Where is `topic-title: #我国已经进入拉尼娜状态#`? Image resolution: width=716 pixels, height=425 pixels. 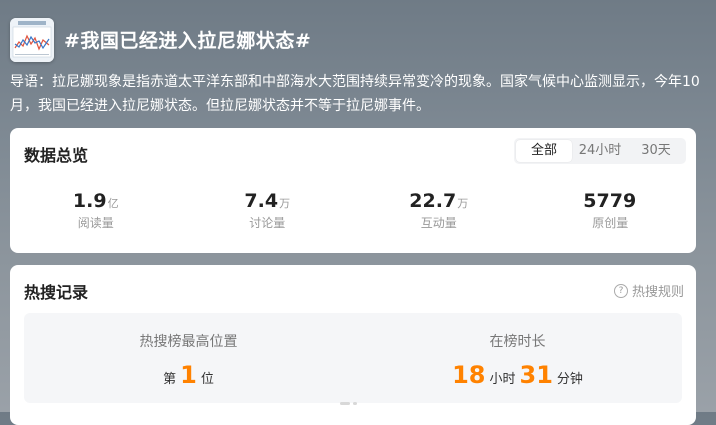 topic-title: #我国已经进入拉尼娜状态# is located at coordinates (188, 41).